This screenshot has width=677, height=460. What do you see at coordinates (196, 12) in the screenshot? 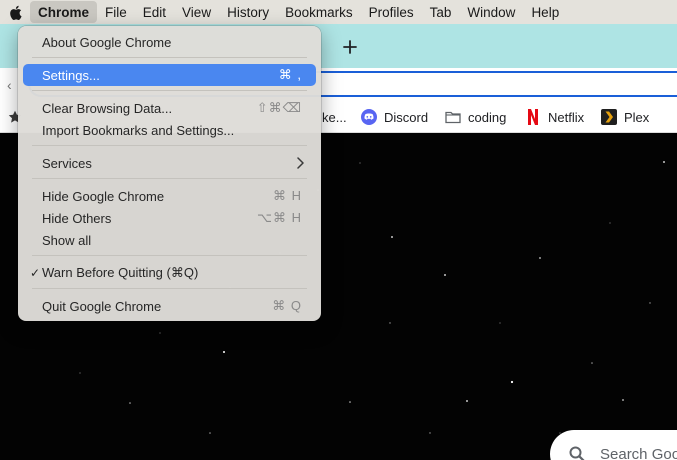
I see `menu-view: View` at bounding box center [196, 12].